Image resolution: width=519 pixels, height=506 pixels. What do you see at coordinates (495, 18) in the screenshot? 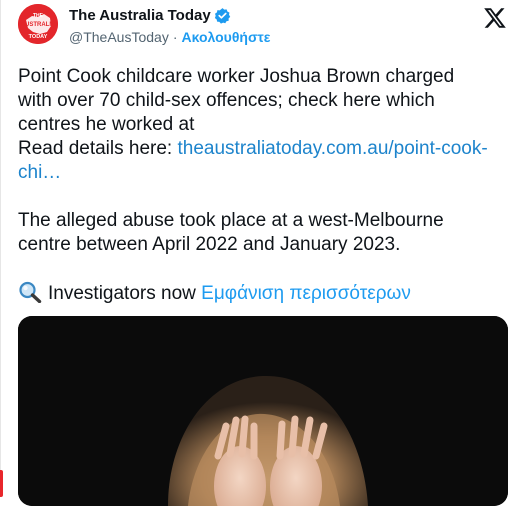
I see `x-logo-icon` at bounding box center [495, 18].